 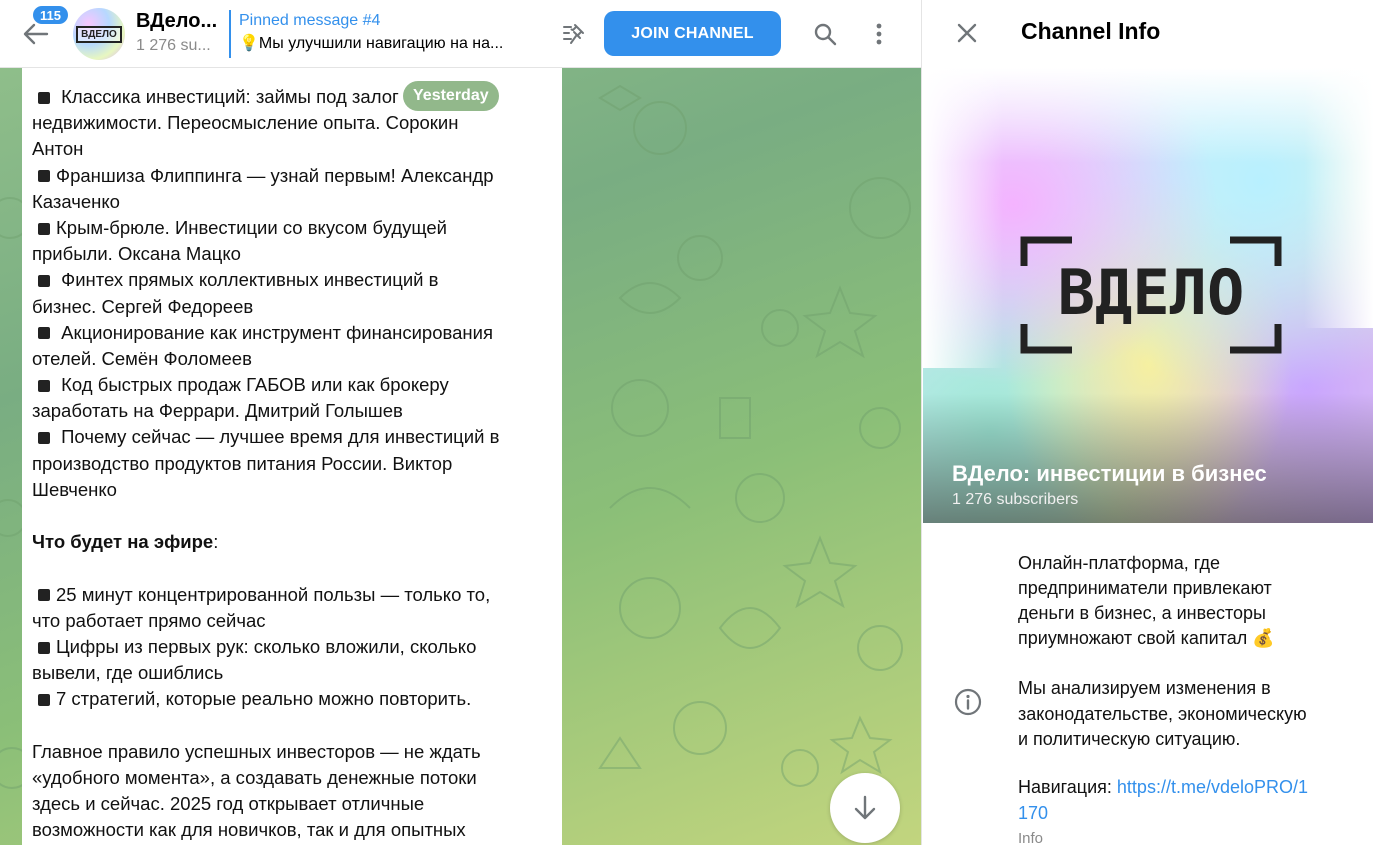 What do you see at coordinates (227, 96) in the screenshot?
I see `message-line-text: Классика инвестиций: займы под залог` at bounding box center [227, 96].